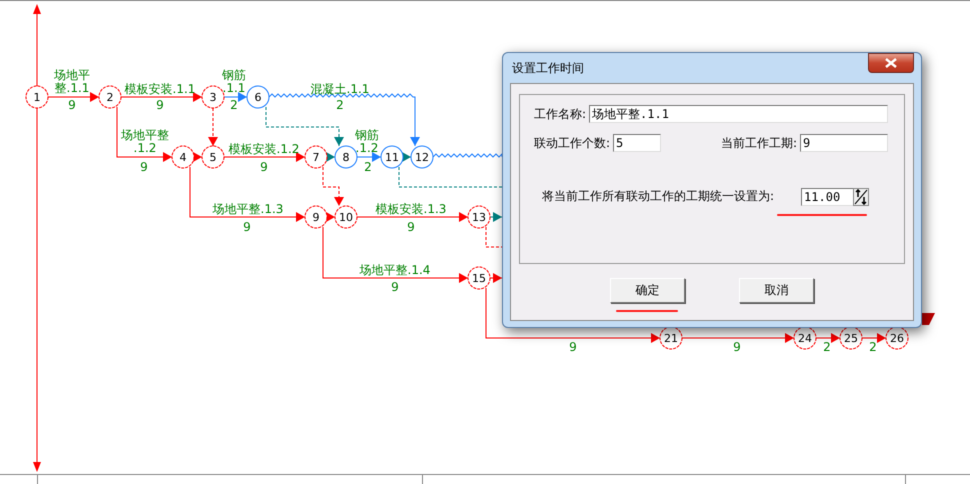 The image size is (970, 484). I want to click on field-label: 当前工作工期:, so click(759, 143).